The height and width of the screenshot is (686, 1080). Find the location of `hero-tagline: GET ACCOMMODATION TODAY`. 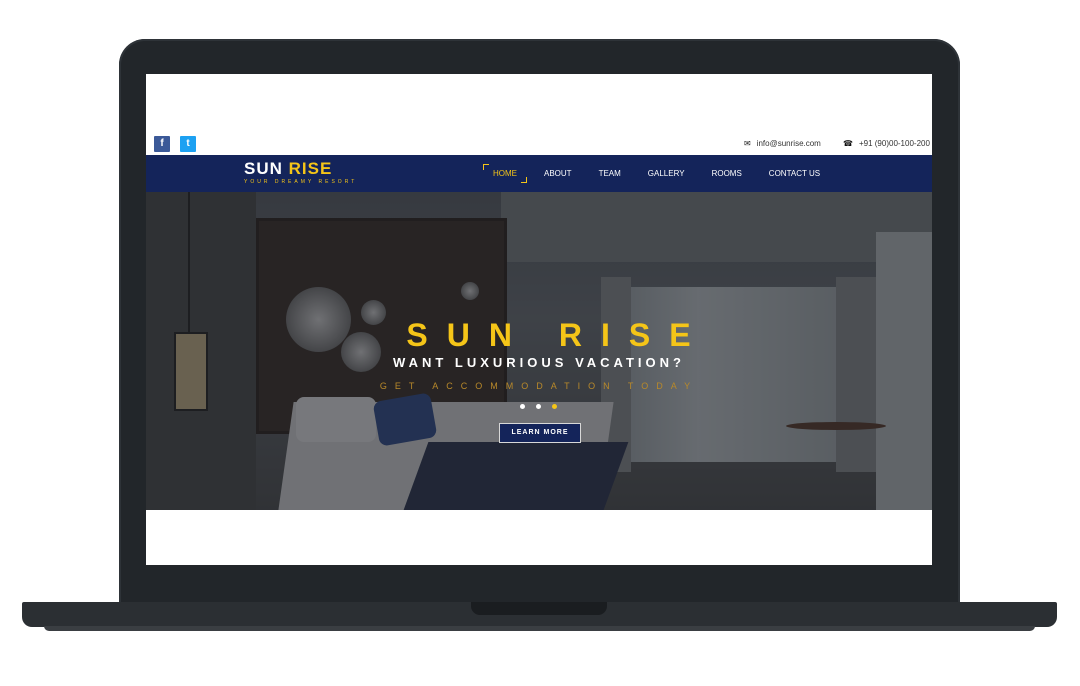

hero-tagline: GET ACCOMMODATION TODAY is located at coordinates (539, 386).